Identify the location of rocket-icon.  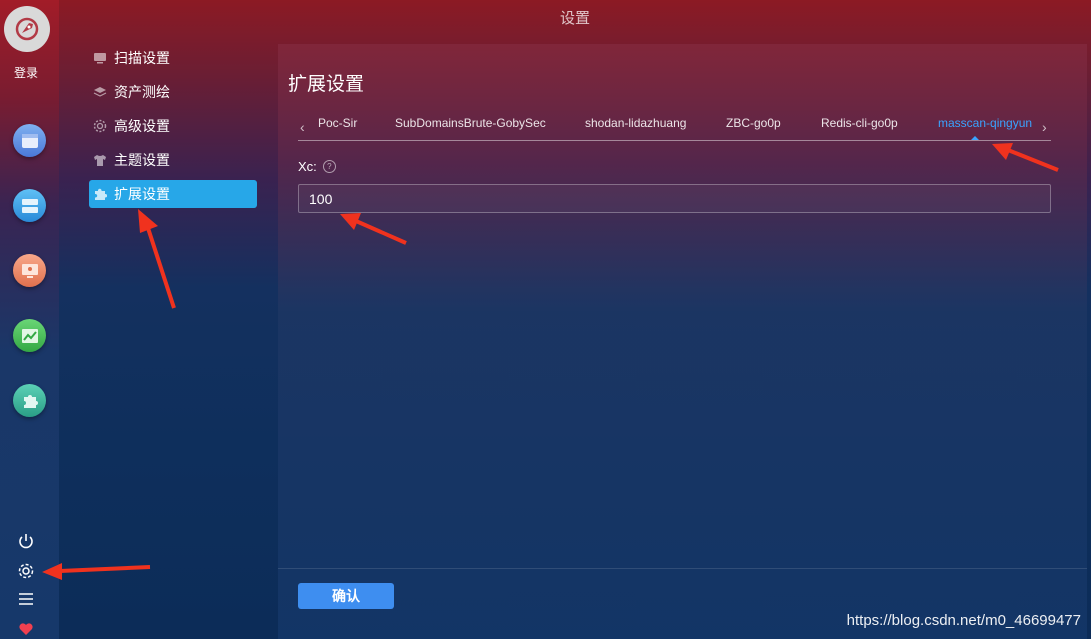
(27, 29).